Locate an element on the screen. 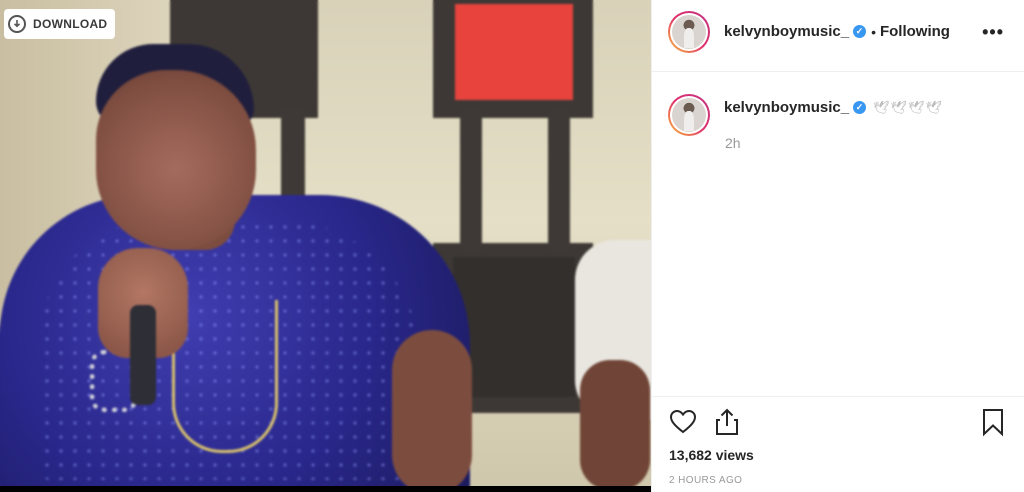 Image resolution: width=1024 pixels, height=492 pixels. post-header: kelvynboymusic_ ✓ • Following ••• is located at coordinates (838, 36).